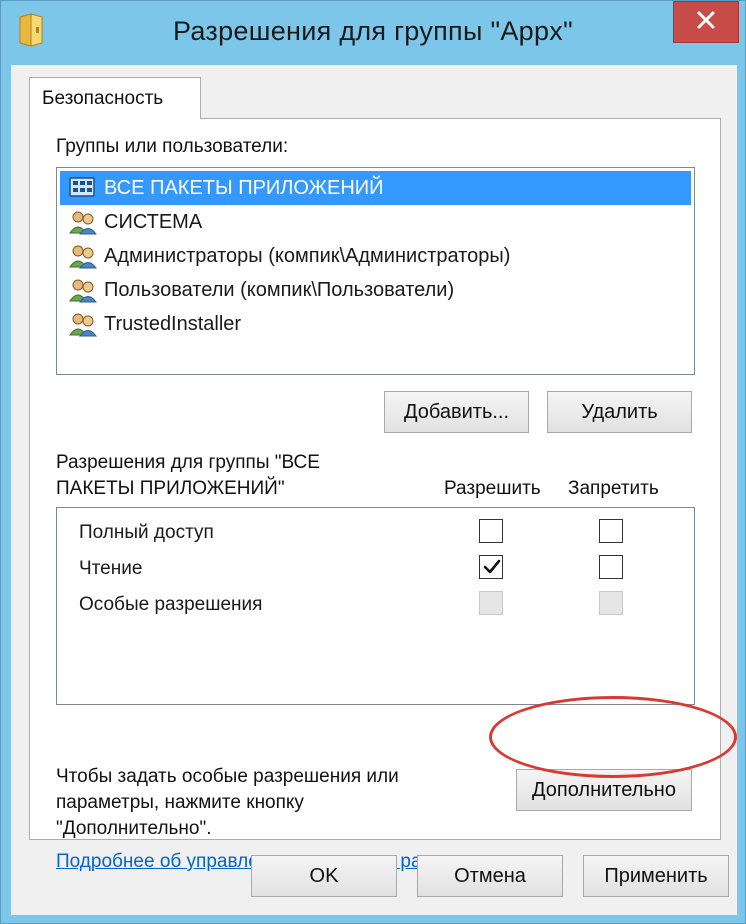 The height and width of the screenshot is (924, 746). I want to click on checkmark-icon, so click(492, 566).